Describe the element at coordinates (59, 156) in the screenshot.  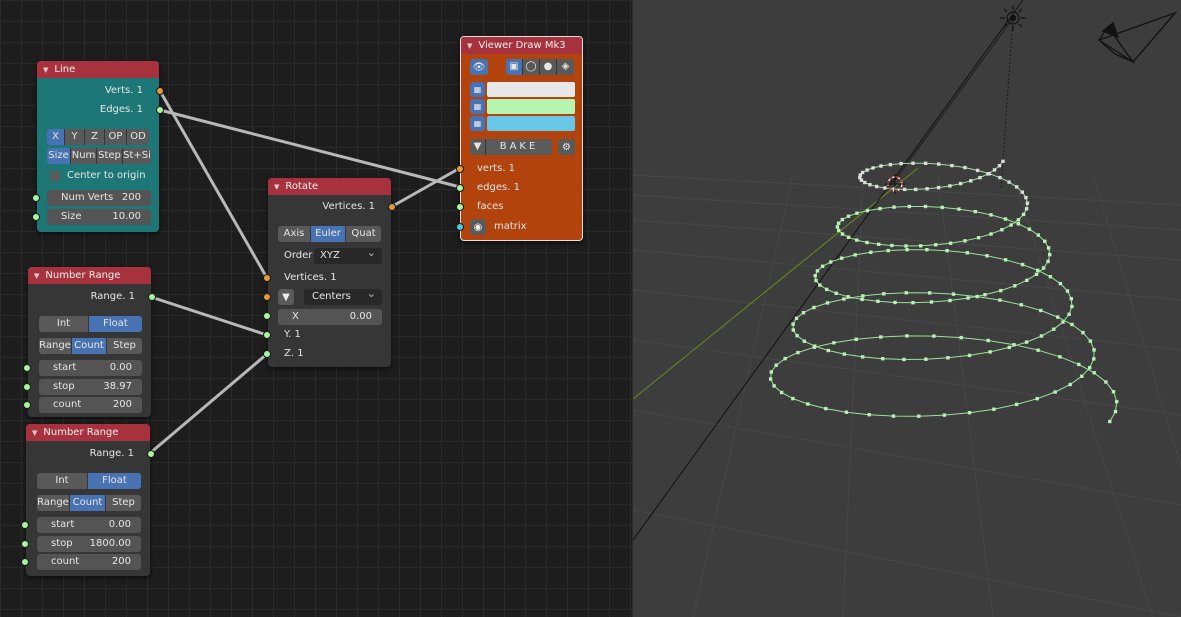
I see `mode-size-button: Size` at that location.